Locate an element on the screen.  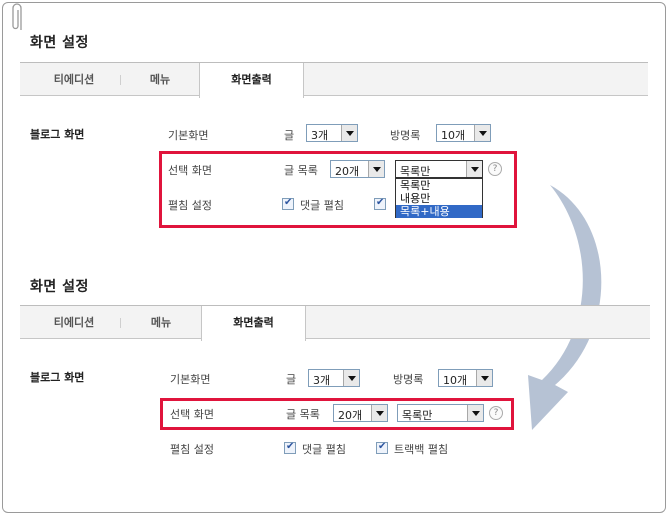
display-mode-dropdown: 목록만 내용만 목록+내용 is located at coordinates (439, 198).